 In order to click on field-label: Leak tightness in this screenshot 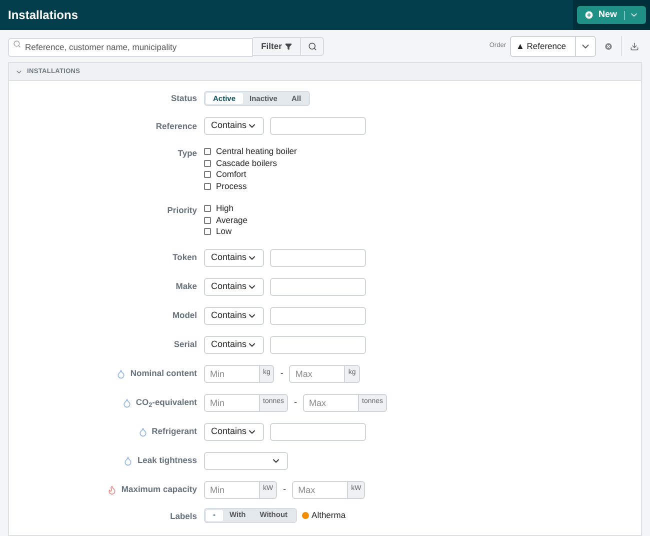, I will do `click(167, 460)`.